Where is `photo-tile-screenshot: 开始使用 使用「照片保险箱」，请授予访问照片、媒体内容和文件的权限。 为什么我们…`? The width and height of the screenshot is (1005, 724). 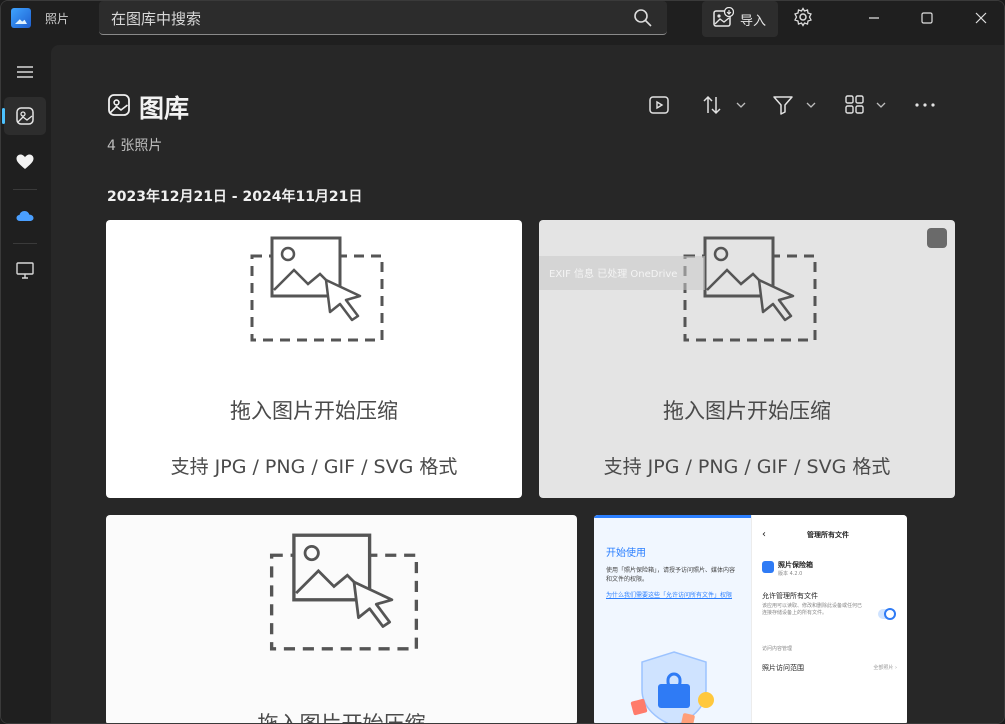
photo-tile-screenshot: 开始使用 使用「照片保险箱」，请授予访问照片、媒体内容和文件的权限。 为什么我们… is located at coordinates (750, 619).